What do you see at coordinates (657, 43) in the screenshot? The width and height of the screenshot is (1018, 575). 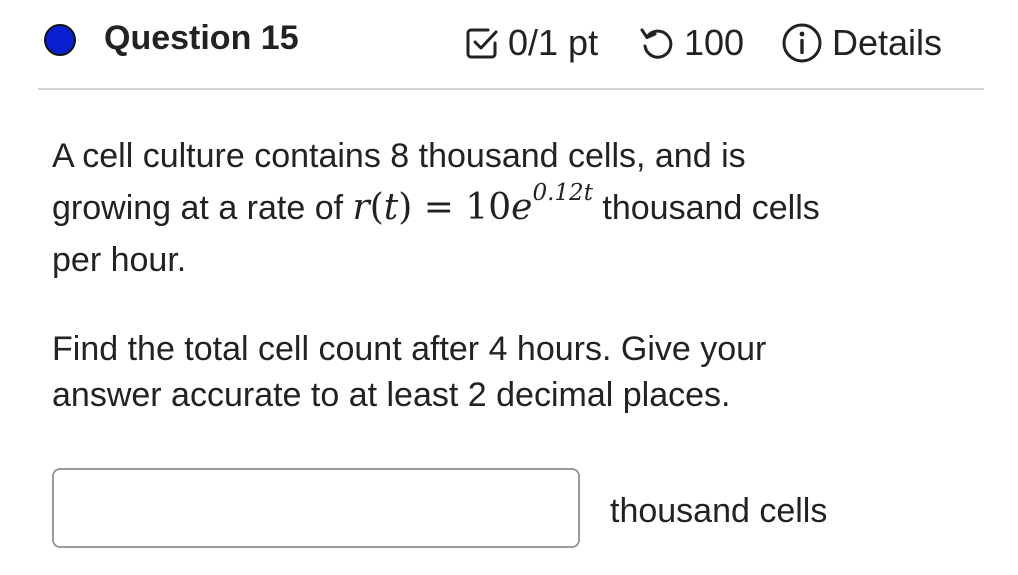 I see `retry-icon` at bounding box center [657, 43].